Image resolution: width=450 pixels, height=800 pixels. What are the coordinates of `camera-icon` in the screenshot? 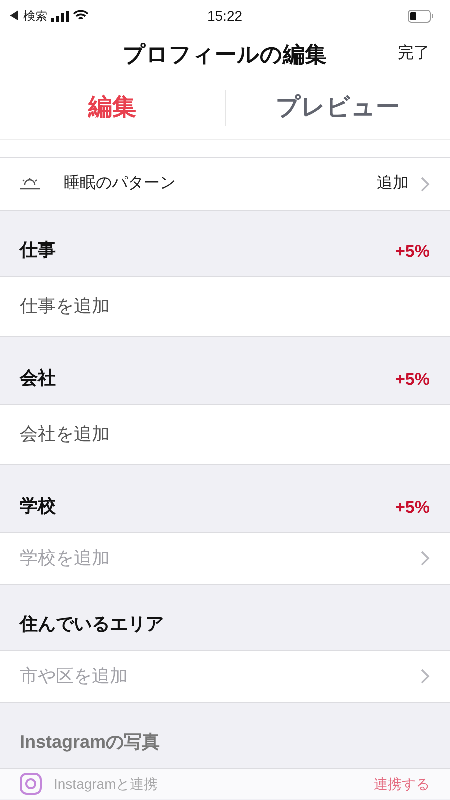 It's located at (31, 784).